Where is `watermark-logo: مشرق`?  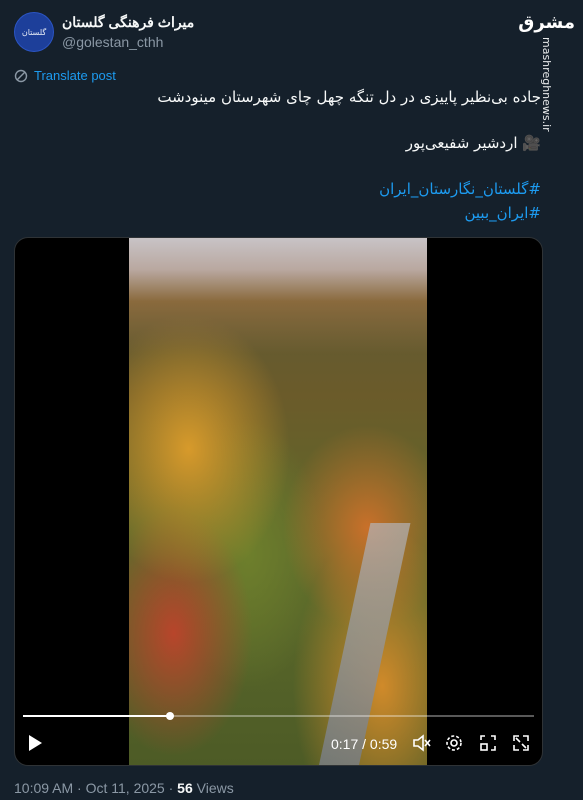 watermark-logo: مشرق is located at coordinates (546, 22).